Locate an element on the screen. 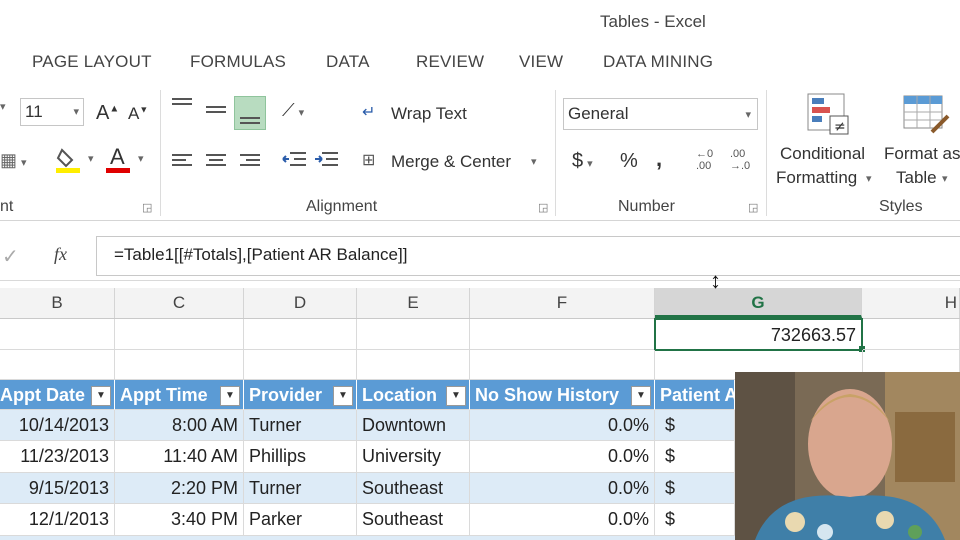 This screenshot has width=960, height=540. wrap-text-icon: ↵ is located at coordinates (368, 112).